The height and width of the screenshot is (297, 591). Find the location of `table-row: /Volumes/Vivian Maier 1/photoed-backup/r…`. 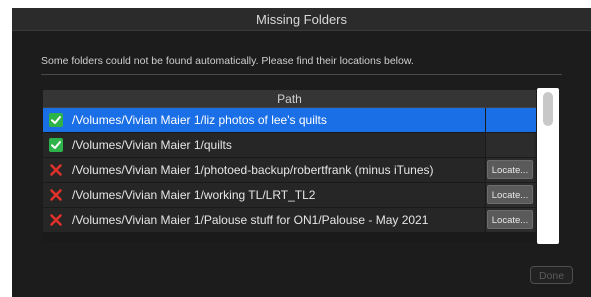

table-row: /Volumes/Vivian Maier 1/photoed-backup/r… is located at coordinates (289, 170).